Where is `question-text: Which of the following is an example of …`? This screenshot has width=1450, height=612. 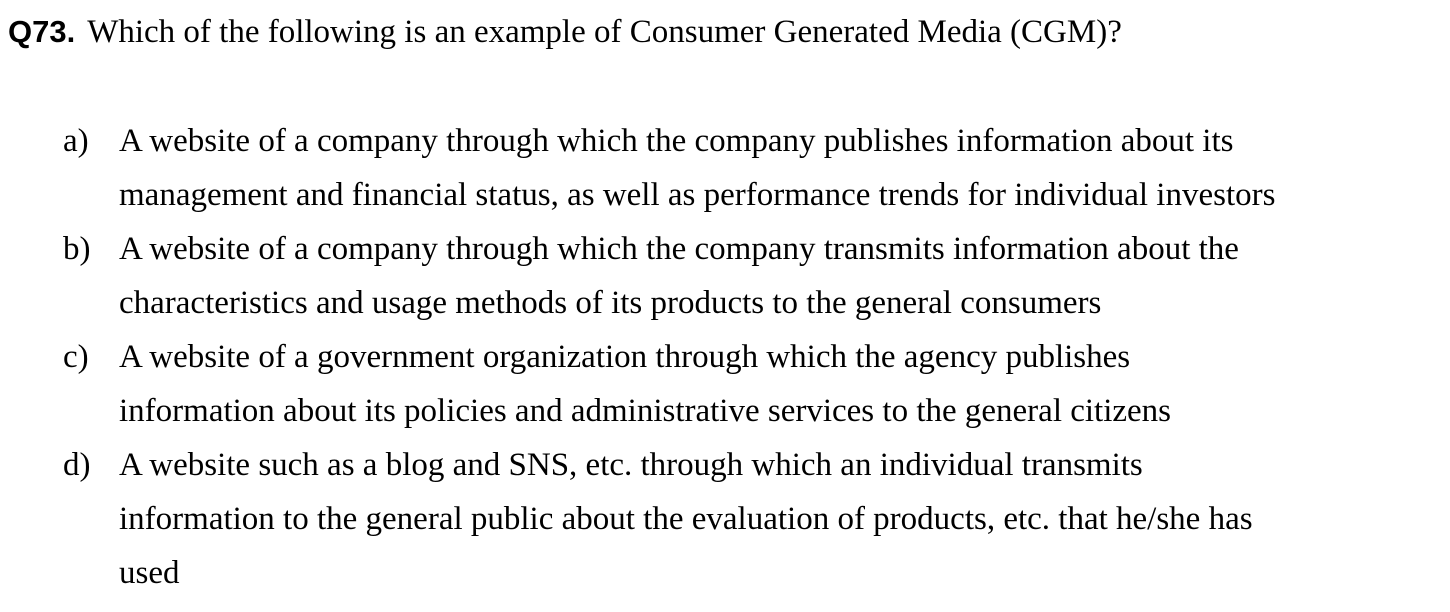 question-text: Which of the following is an example of … is located at coordinates (604, 32).